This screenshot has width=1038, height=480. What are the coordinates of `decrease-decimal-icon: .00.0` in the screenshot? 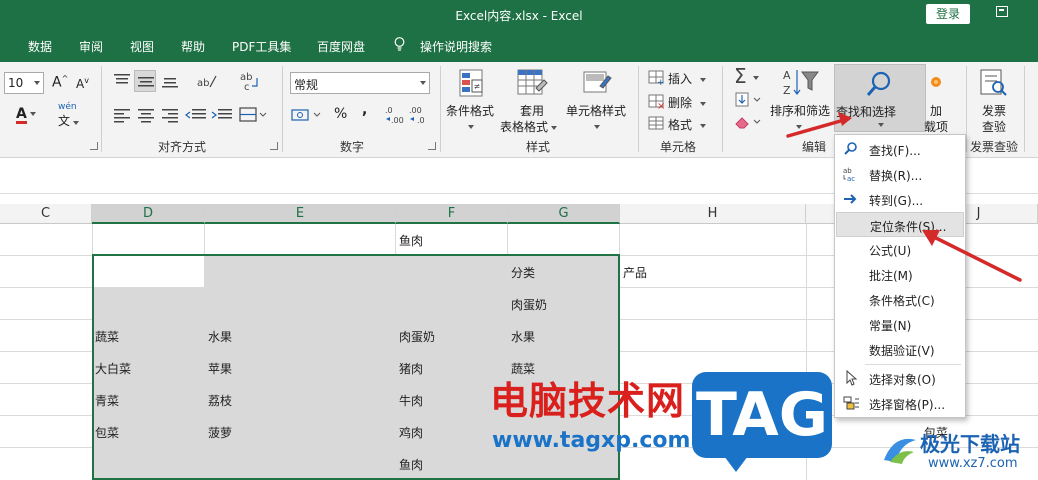 It's located at (419, 115).